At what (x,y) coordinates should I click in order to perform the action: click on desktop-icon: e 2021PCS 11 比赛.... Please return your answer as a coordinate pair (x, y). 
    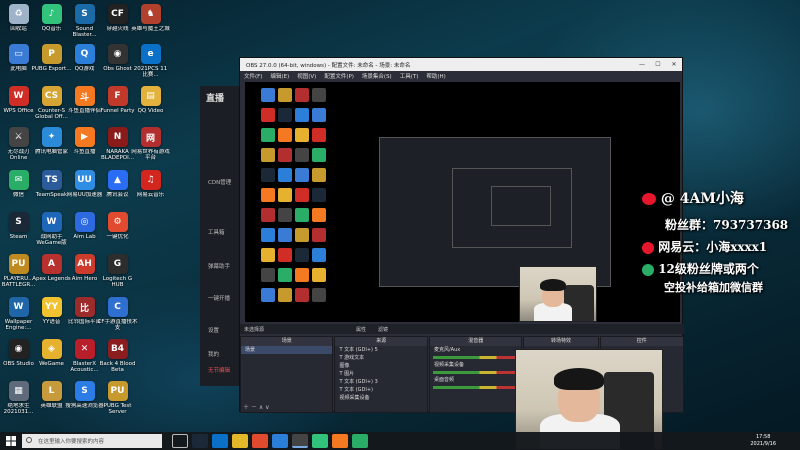
    Looking at the image, I should click on (150, 65).